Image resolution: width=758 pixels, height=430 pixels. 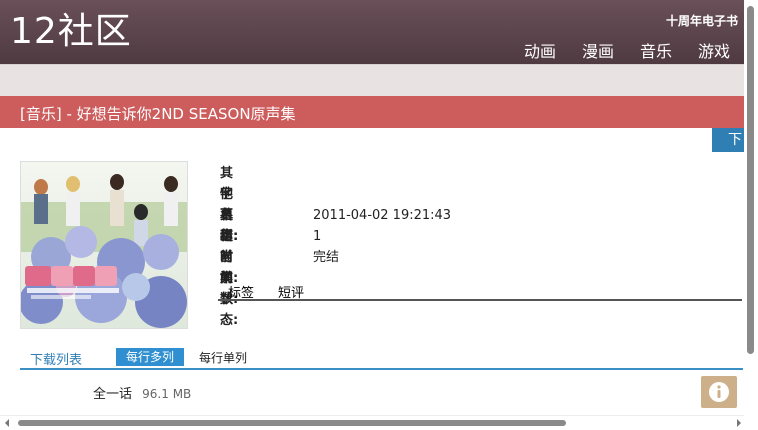 I want to click on episode-item: 全一话 96.1 MB, so click(x=142, y=392).